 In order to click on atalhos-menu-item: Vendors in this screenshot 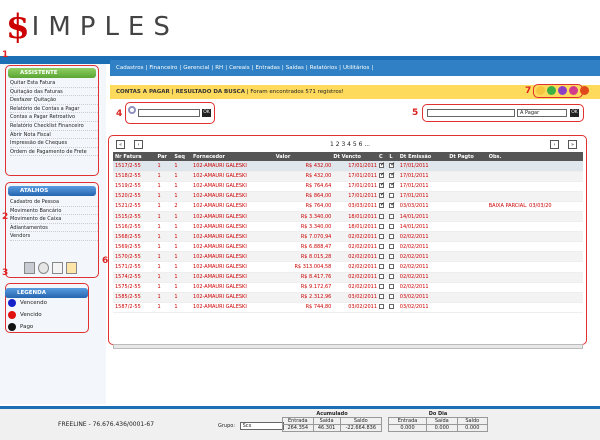, I will do `click(54, 236)`.